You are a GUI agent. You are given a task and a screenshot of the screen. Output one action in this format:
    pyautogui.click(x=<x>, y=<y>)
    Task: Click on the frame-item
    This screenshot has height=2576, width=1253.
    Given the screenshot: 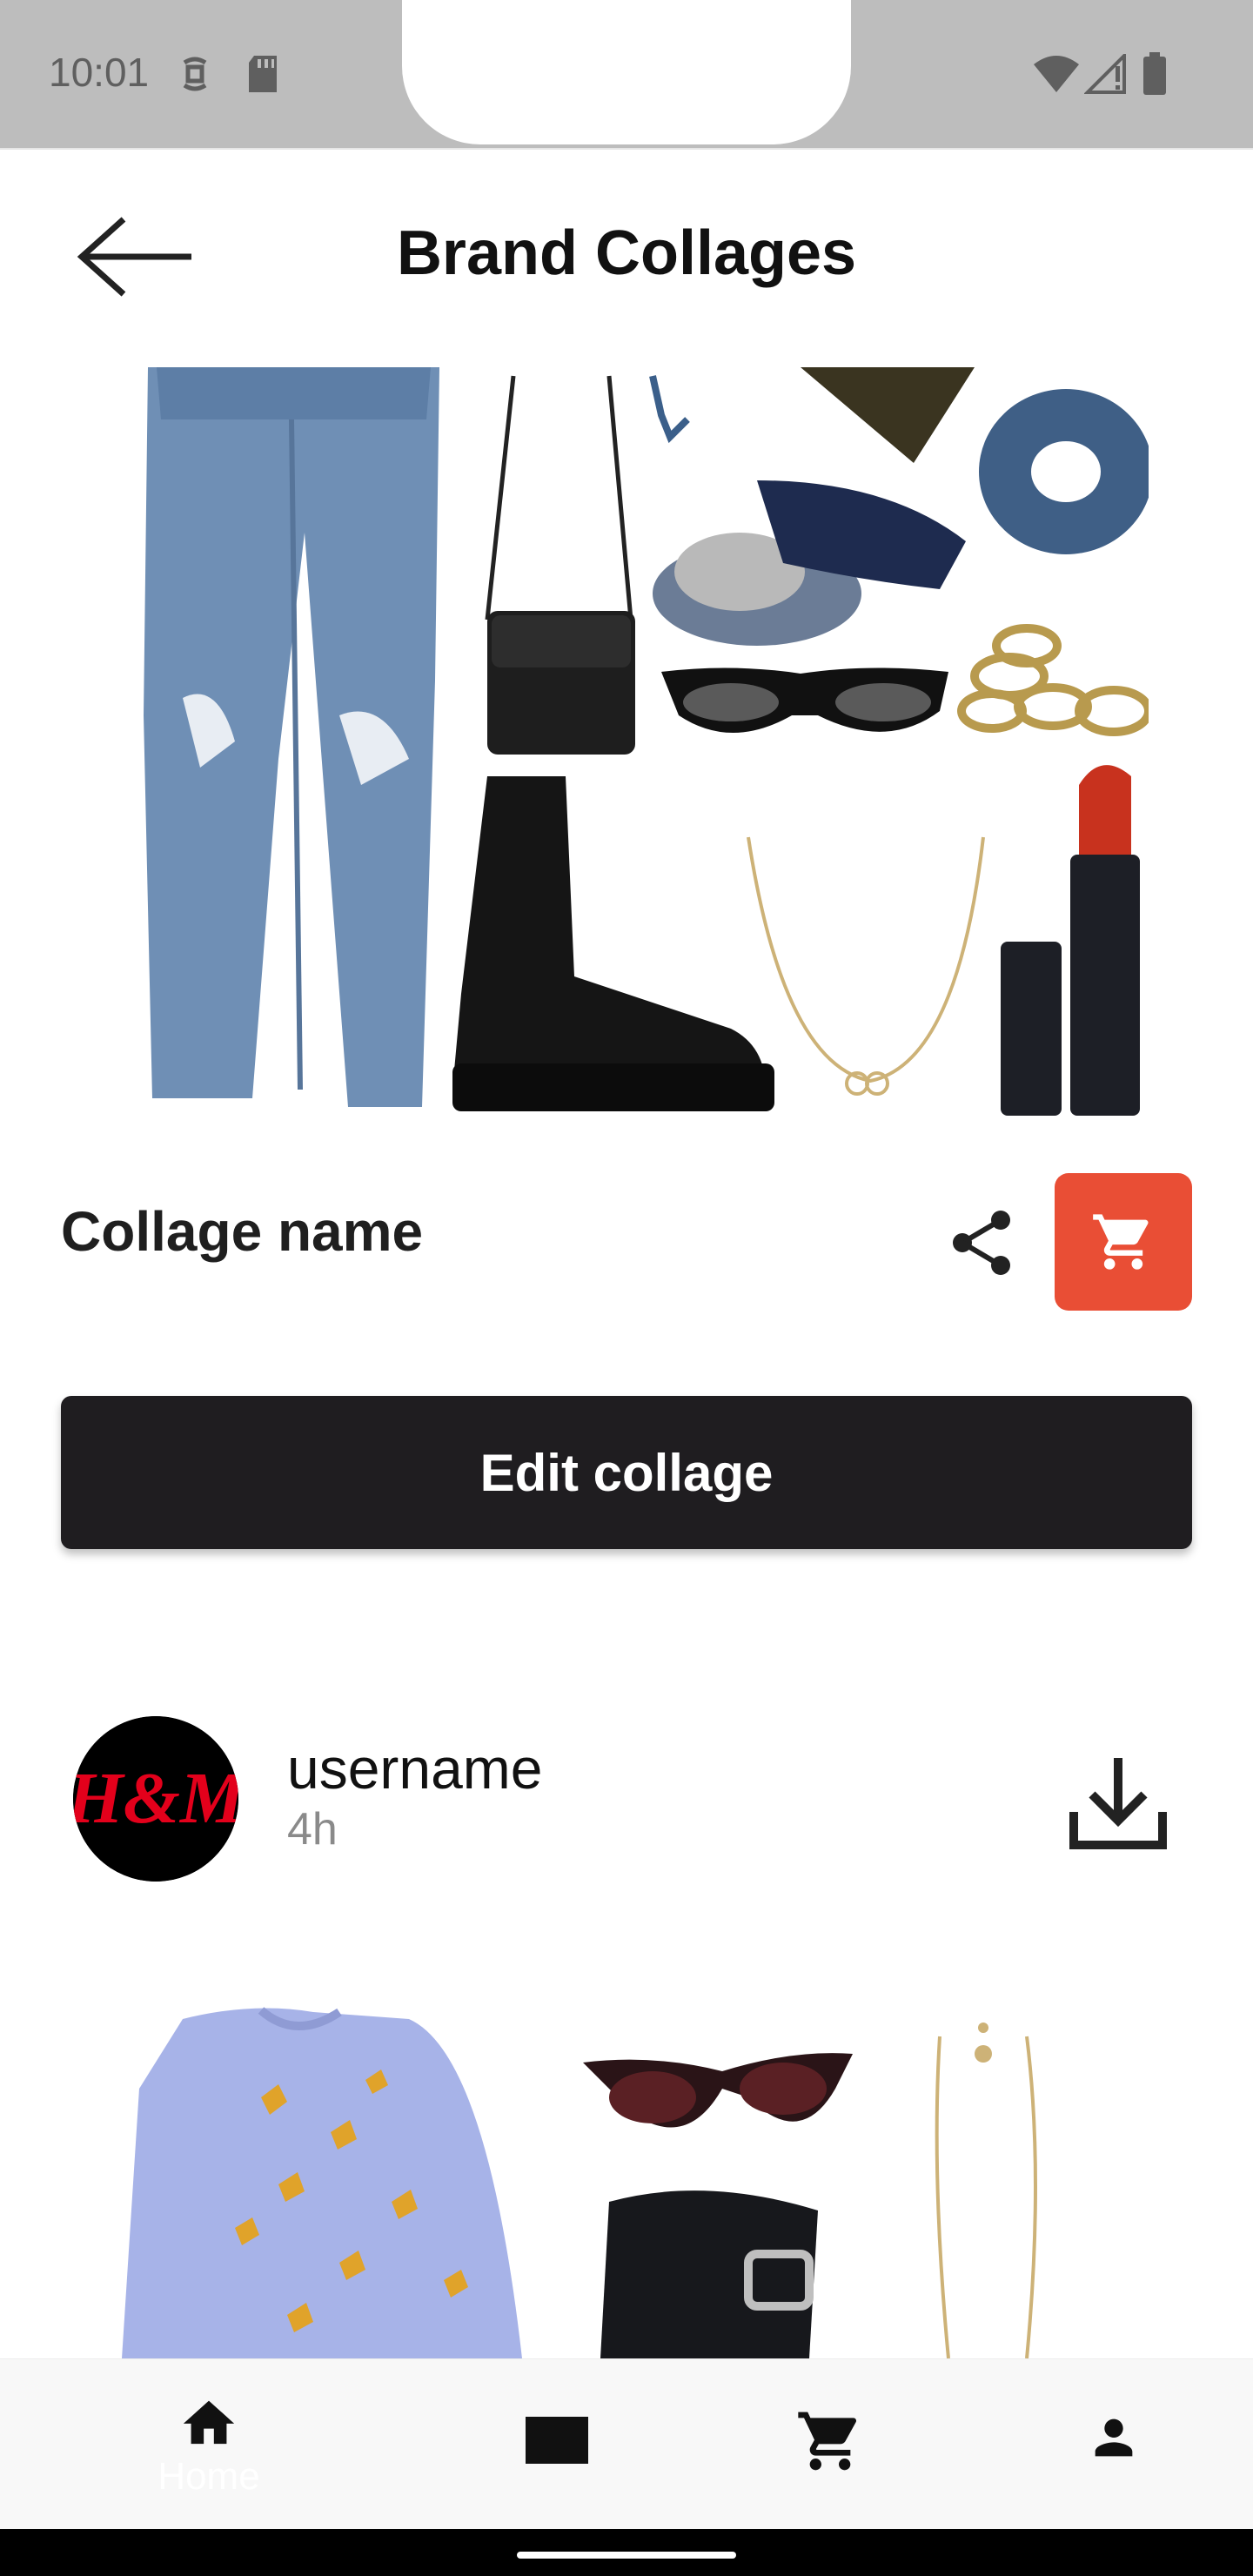 What is the action you would take?
    pyautogui.click(x=812, y=415)
    